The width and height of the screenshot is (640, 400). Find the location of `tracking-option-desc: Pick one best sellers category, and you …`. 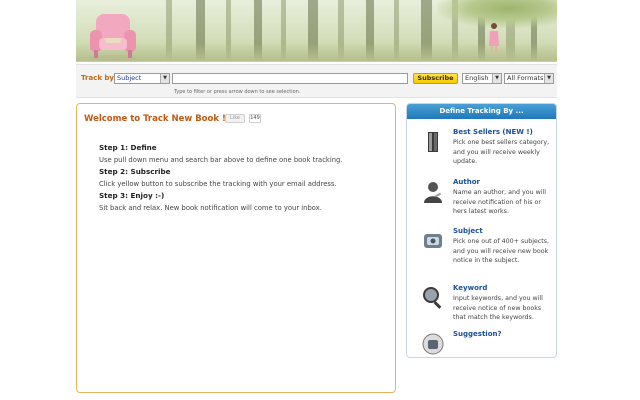

tracking-option-desc: Pick one best sellers category, and you … is located at coordinates (501, 152).